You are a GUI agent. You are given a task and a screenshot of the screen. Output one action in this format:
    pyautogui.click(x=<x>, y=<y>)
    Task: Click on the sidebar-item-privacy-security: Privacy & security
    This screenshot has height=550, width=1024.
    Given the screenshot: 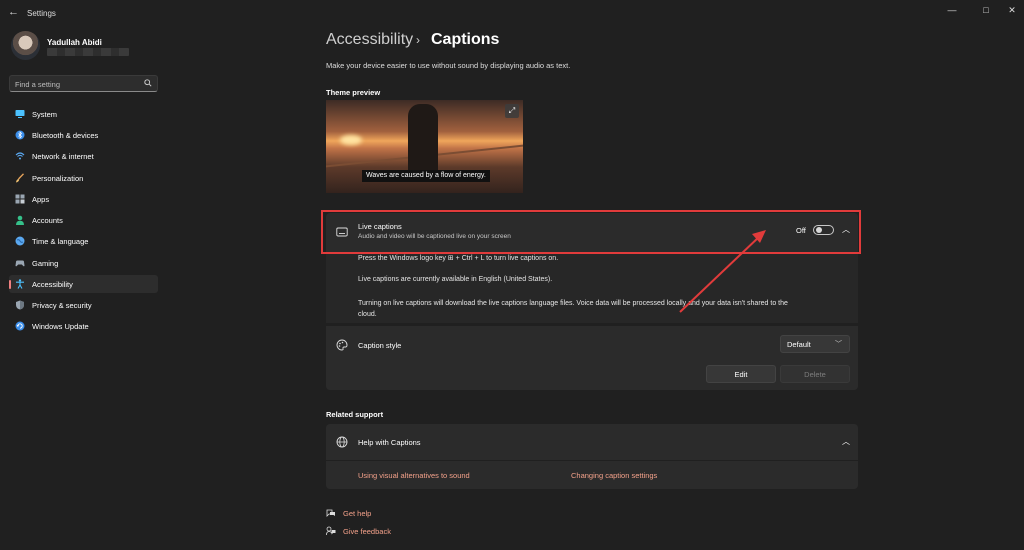 What is the action you would take?
    pyautogui.click(x=83, y=305)
    